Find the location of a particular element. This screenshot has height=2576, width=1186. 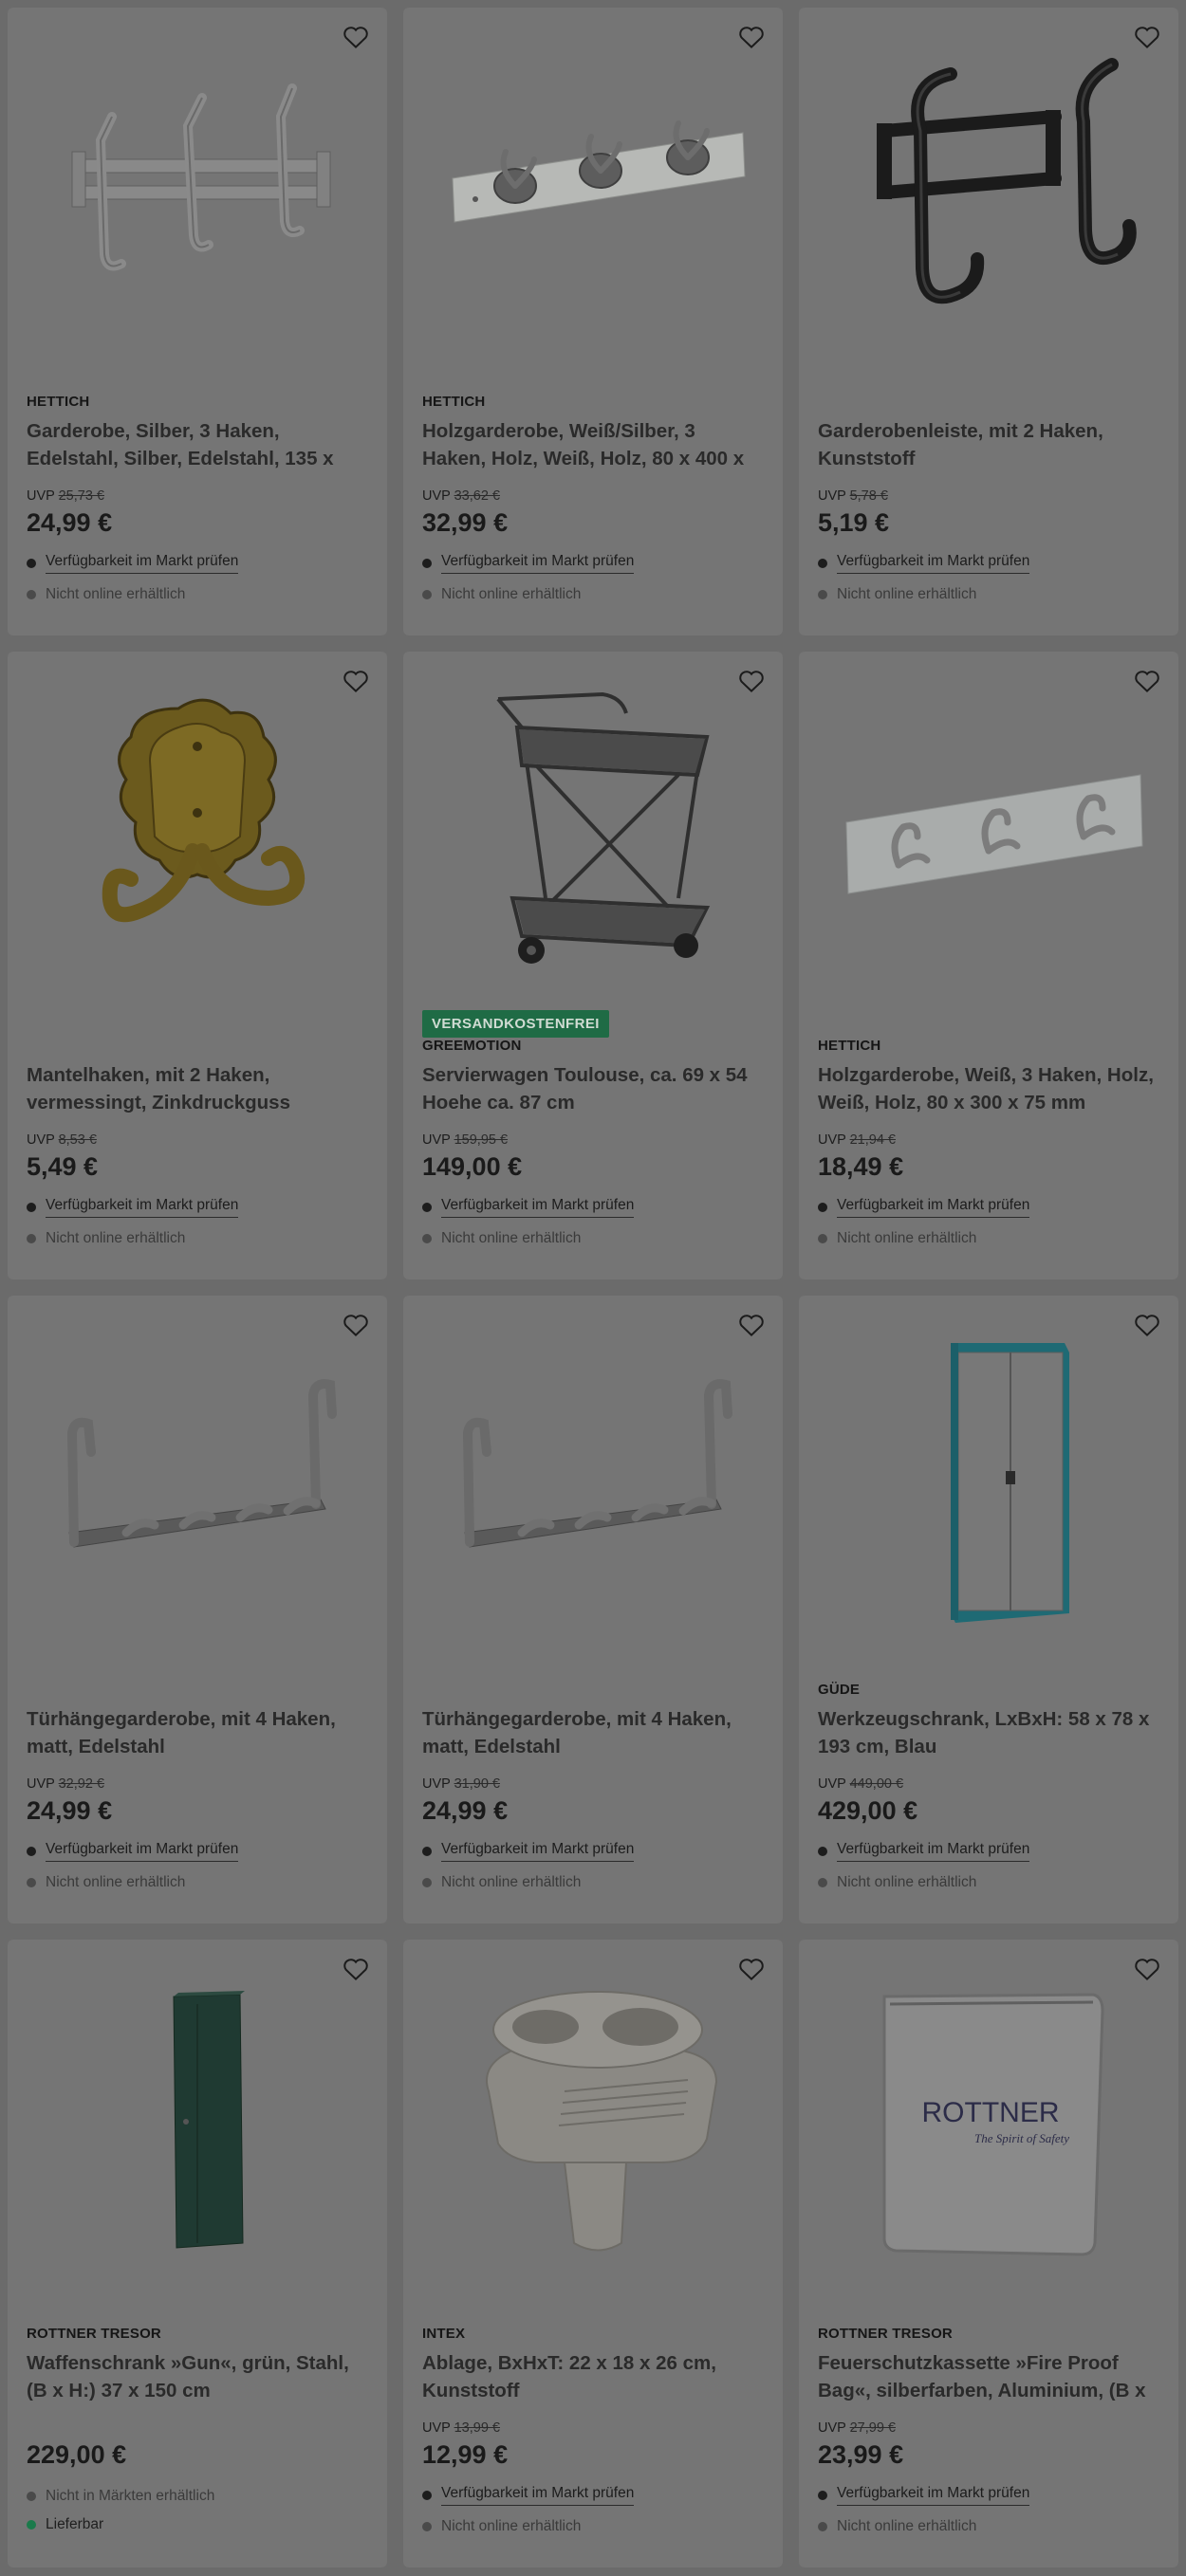

uvp-value: 159,95 € is located at coordinates (481, 1140).